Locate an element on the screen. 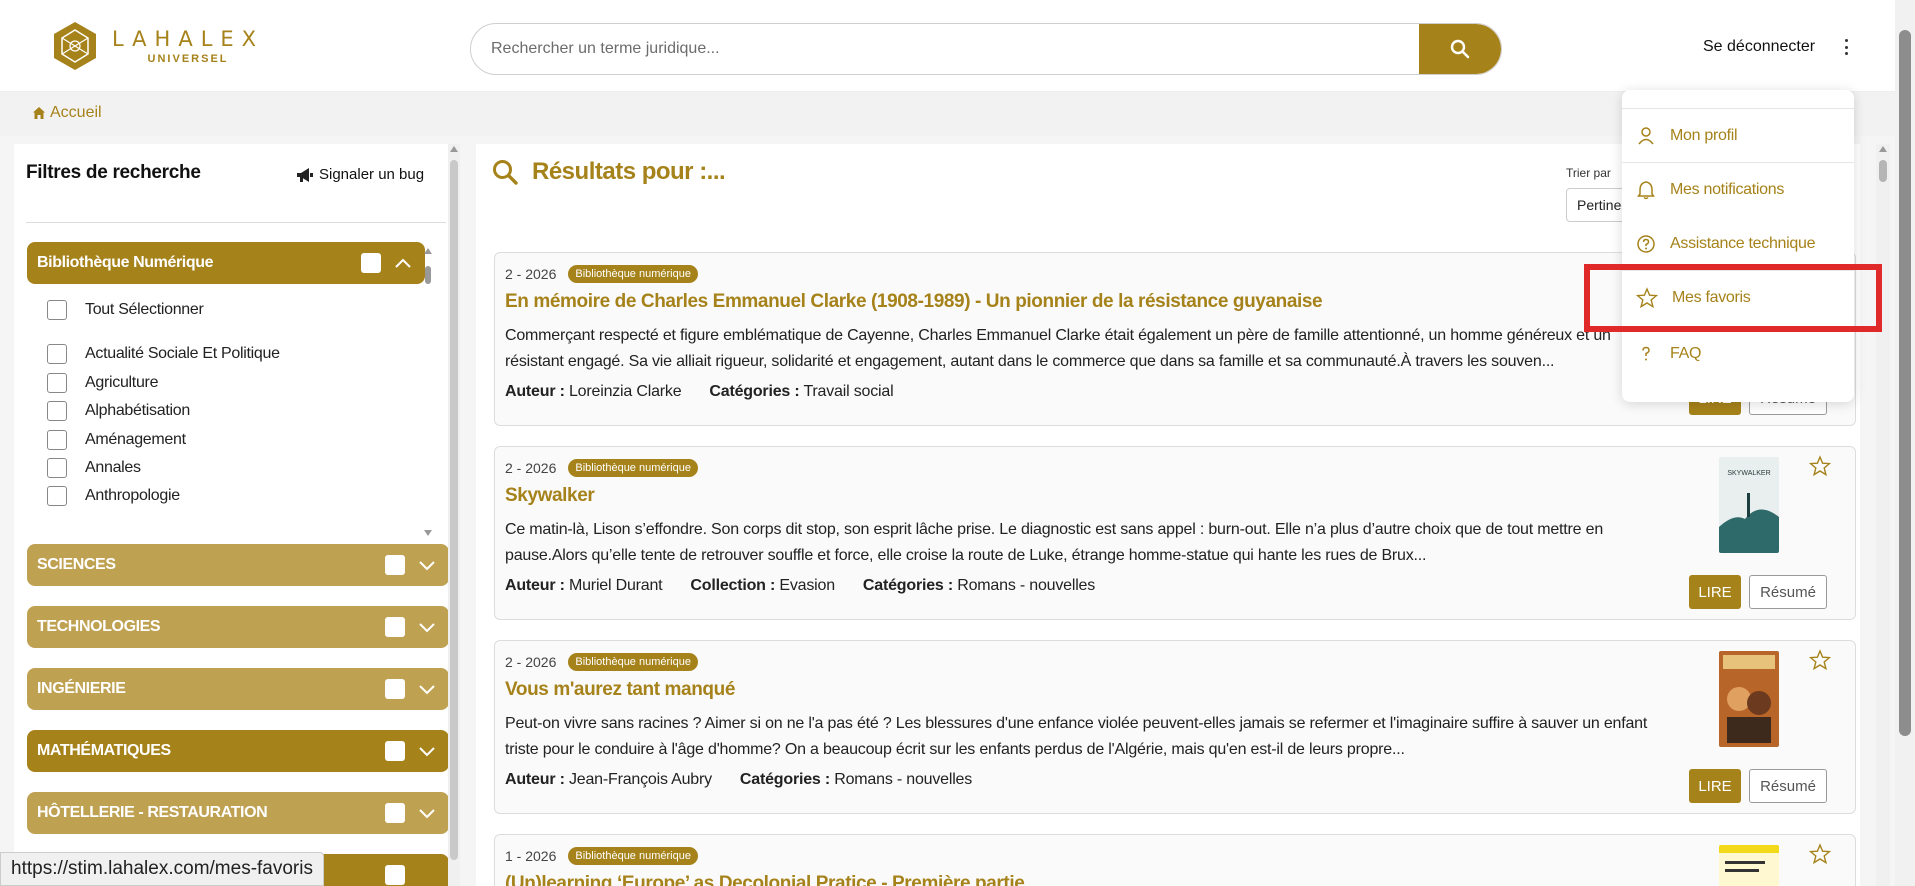 The image size is (1915, 886). more-menu-button is located at coordinates (1846, 47).